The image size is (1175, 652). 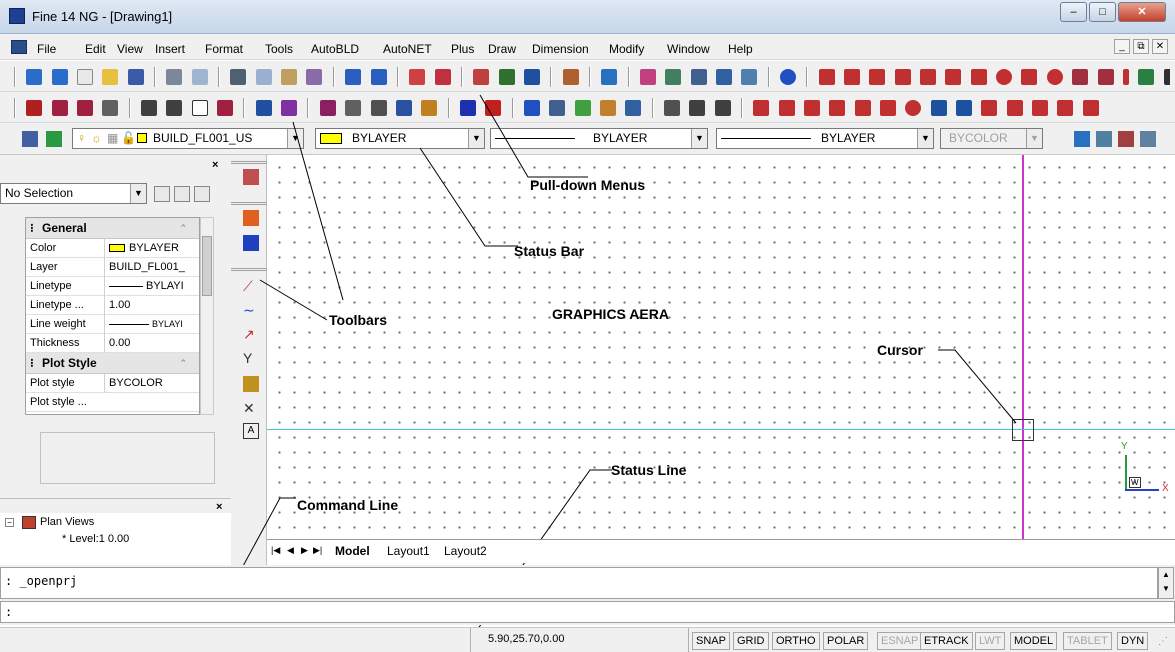 What do you see at coordinates (207, 316) in the screenshot?
I see `property-scrollbar` at bounding box center [207, 316].